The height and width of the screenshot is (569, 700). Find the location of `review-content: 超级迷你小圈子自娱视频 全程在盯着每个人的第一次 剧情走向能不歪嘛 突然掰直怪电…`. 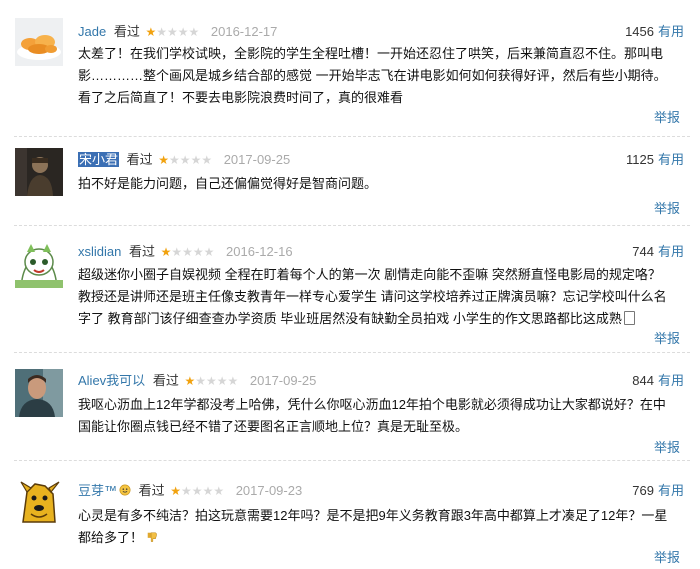

review-content: 超级迷你小圈子自娱视频 全程在盯着每个人的第一次 剧情走向能不歪嘛 突然掰直怪电… is located at coordinates (377, 297).